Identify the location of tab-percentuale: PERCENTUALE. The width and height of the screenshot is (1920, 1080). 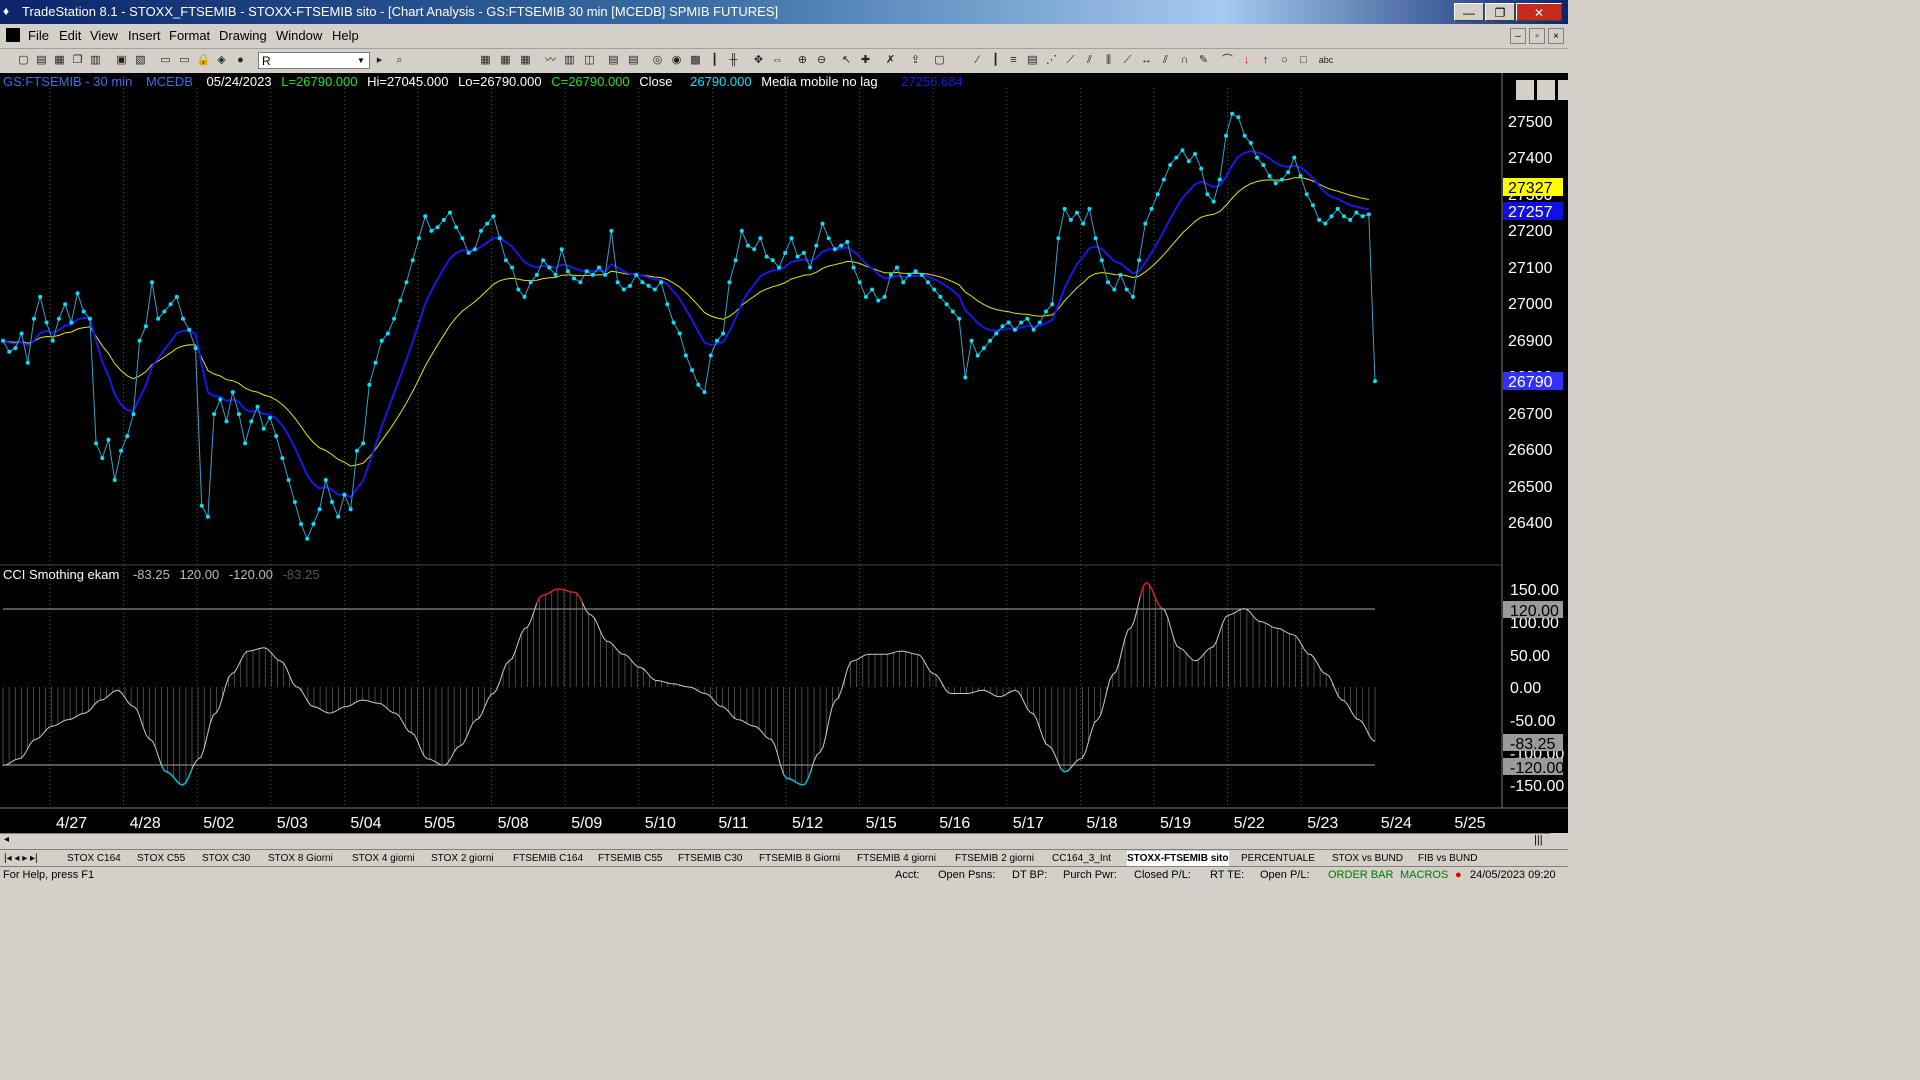
(1278, 858).